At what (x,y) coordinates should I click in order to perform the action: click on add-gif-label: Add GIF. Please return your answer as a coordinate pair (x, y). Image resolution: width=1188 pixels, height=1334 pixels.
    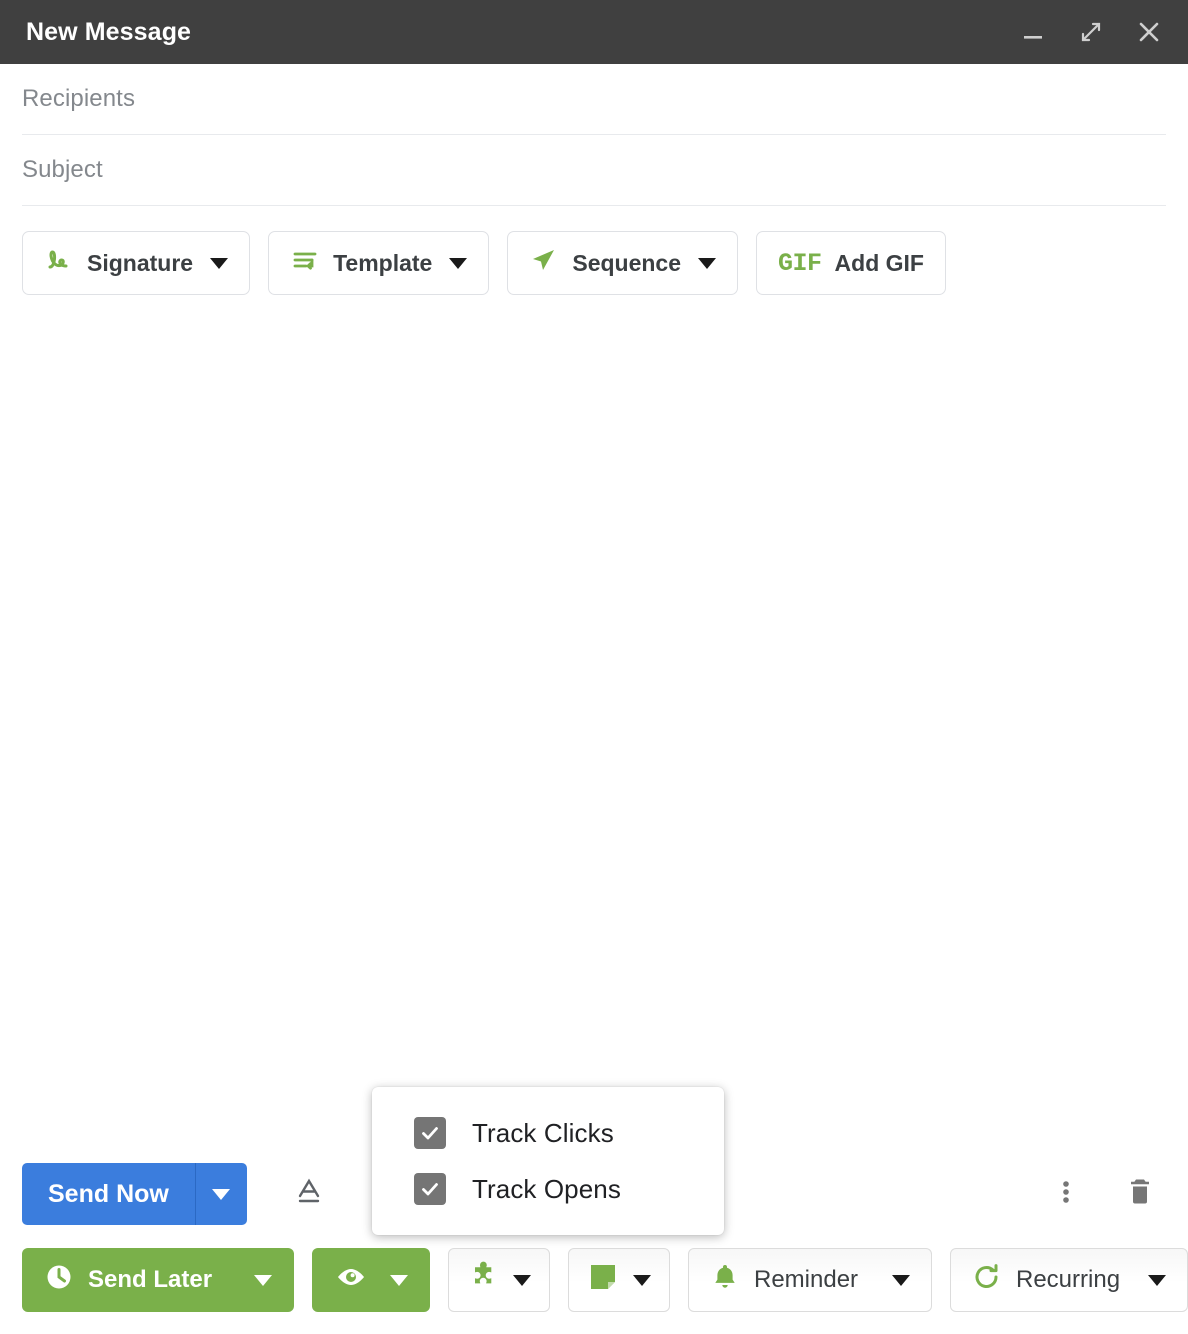
    Looking at the image, I should click on (879, 262).